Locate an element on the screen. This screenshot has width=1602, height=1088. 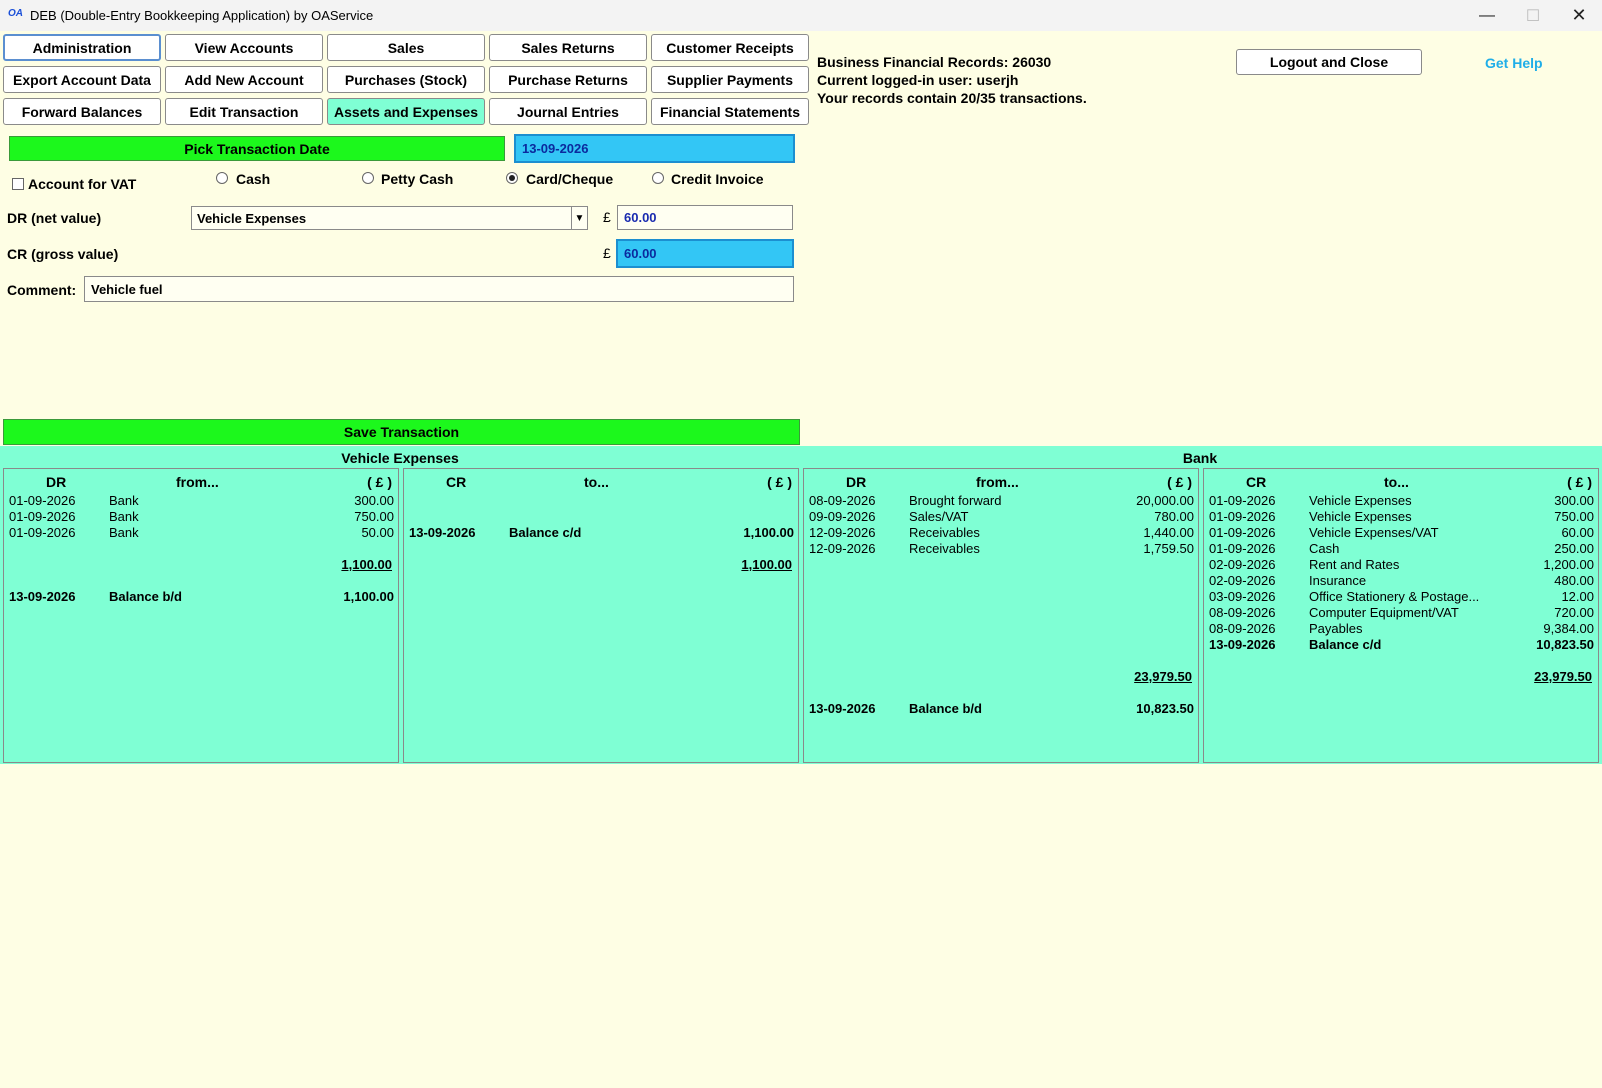
add-new-account-button: Add New Account is located at coordinates (244, 79).